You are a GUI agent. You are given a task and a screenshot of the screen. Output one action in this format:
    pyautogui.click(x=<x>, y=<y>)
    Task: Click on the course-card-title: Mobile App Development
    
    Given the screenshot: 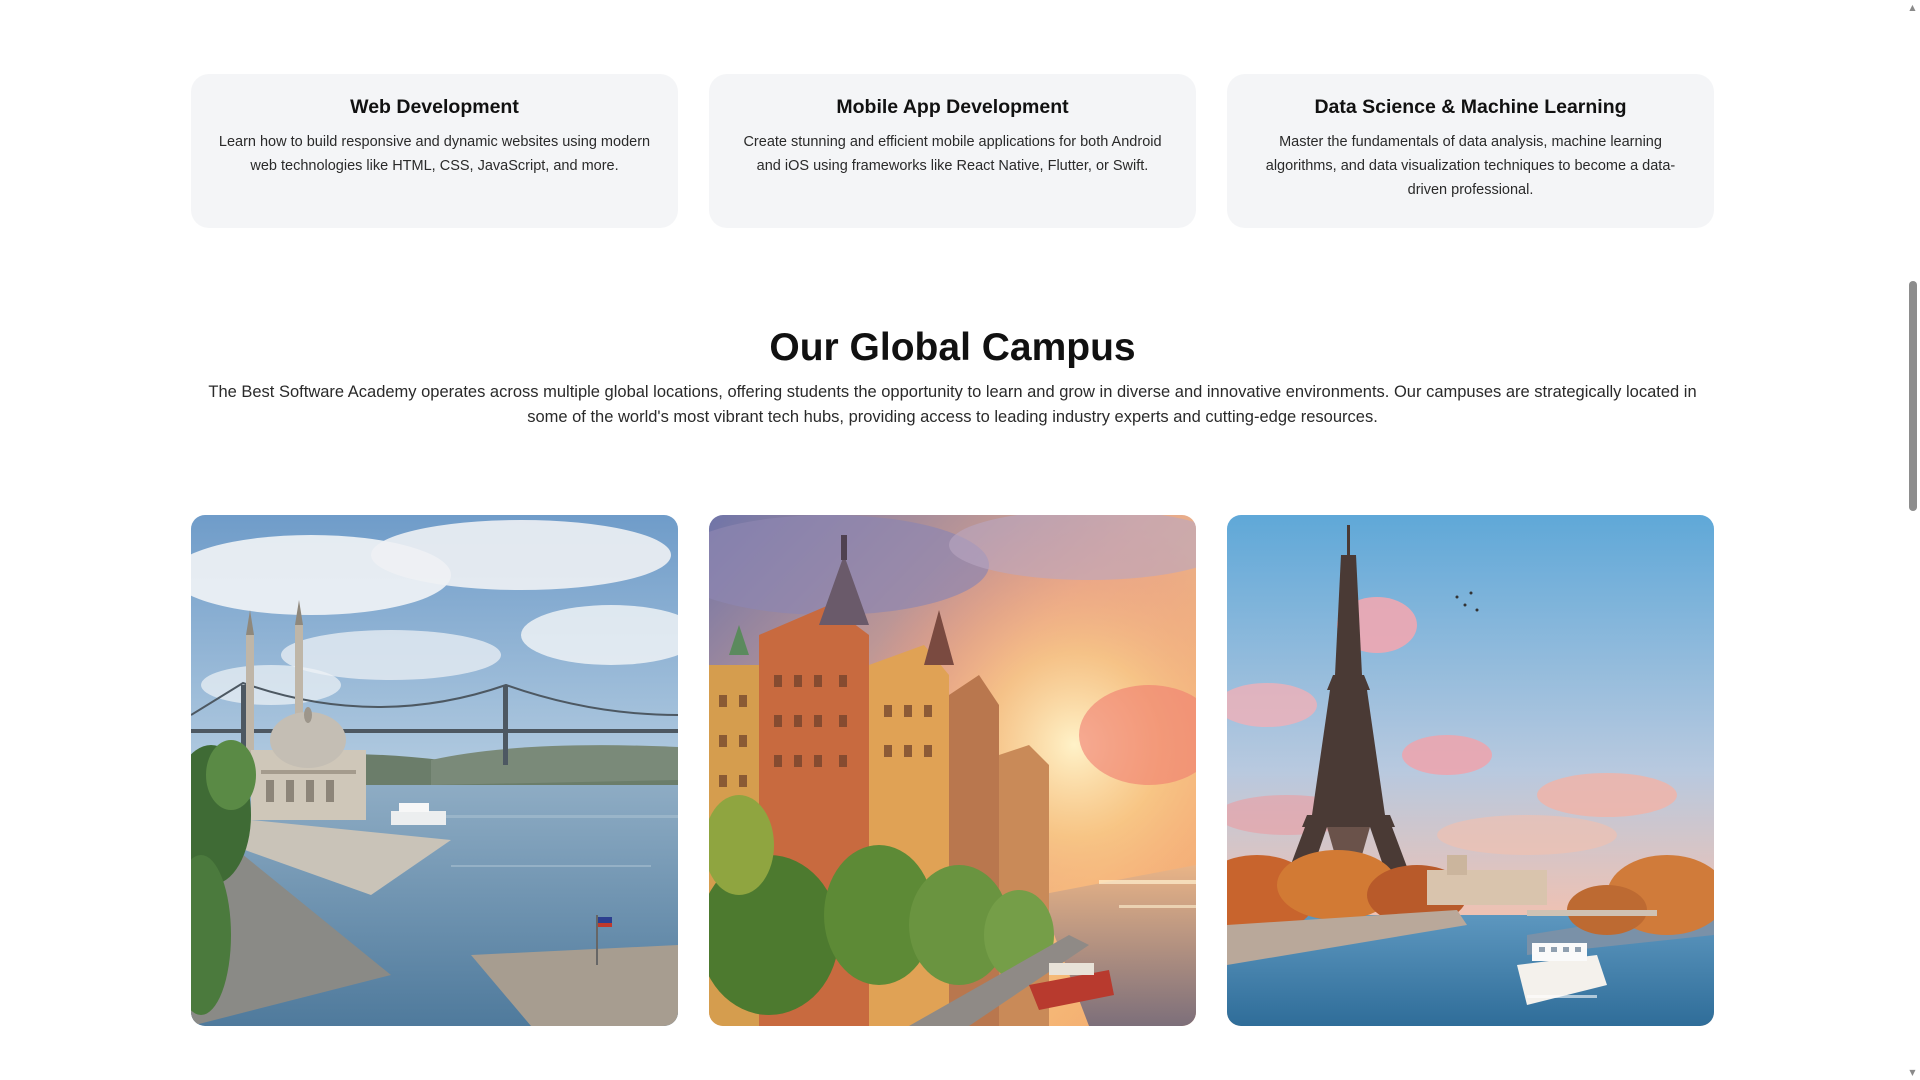 What is the action you would take?
    pyautogui.click(x=952, y=107)
    